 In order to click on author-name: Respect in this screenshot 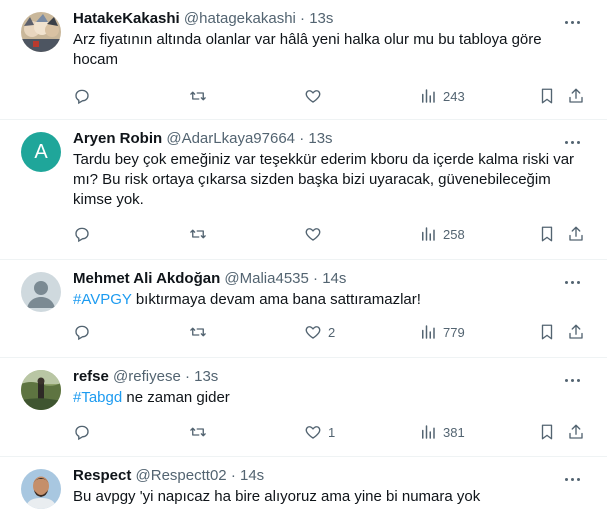, I will do `click(102, 475)`.